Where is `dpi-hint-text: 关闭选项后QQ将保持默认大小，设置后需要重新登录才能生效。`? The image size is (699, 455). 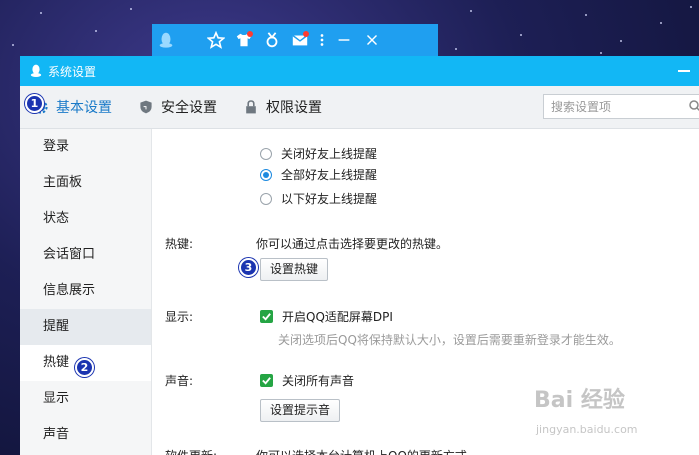
dpi-hint-text: 关闭选项后QQ将保持默认大小，设置后需要重新登录才能生效。 is located at coordinates (449, 340).